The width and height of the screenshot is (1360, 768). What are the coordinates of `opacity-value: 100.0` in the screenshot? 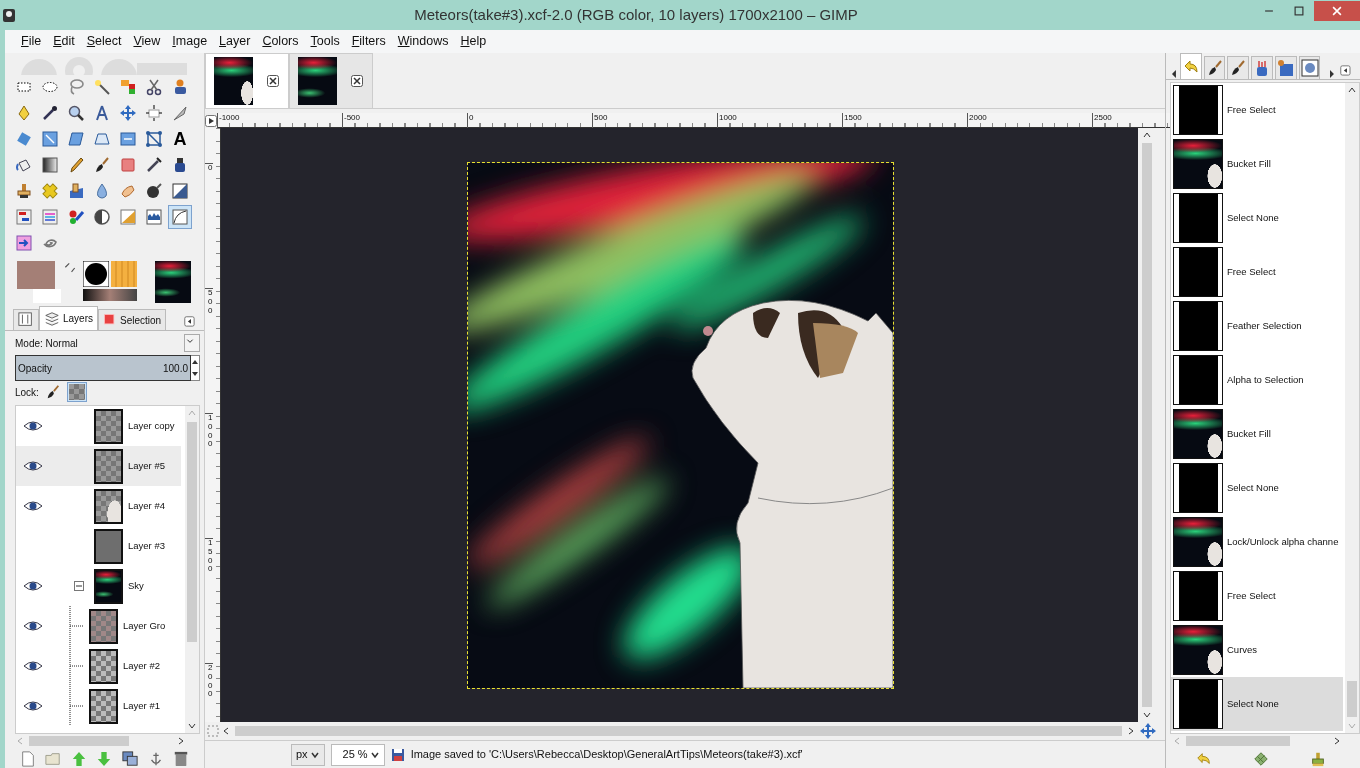 It's located at (175, 368).